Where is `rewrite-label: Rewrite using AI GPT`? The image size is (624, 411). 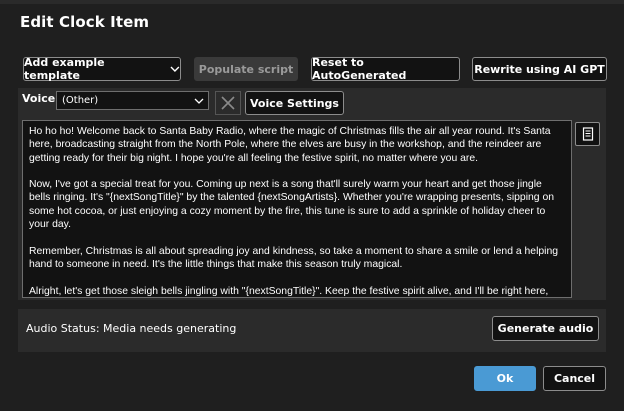
rewrite-label: Rewrite using AI GPT is located at coordinates (539, 69).